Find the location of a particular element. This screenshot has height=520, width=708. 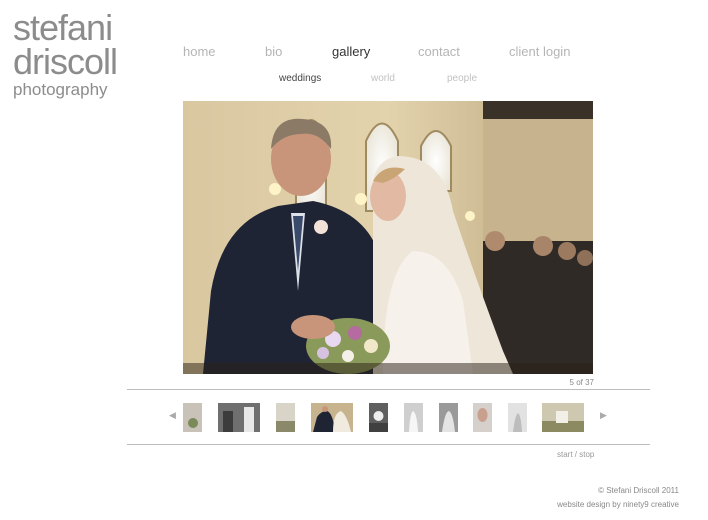

subnav-world: world is located at coordinates (383, 78).